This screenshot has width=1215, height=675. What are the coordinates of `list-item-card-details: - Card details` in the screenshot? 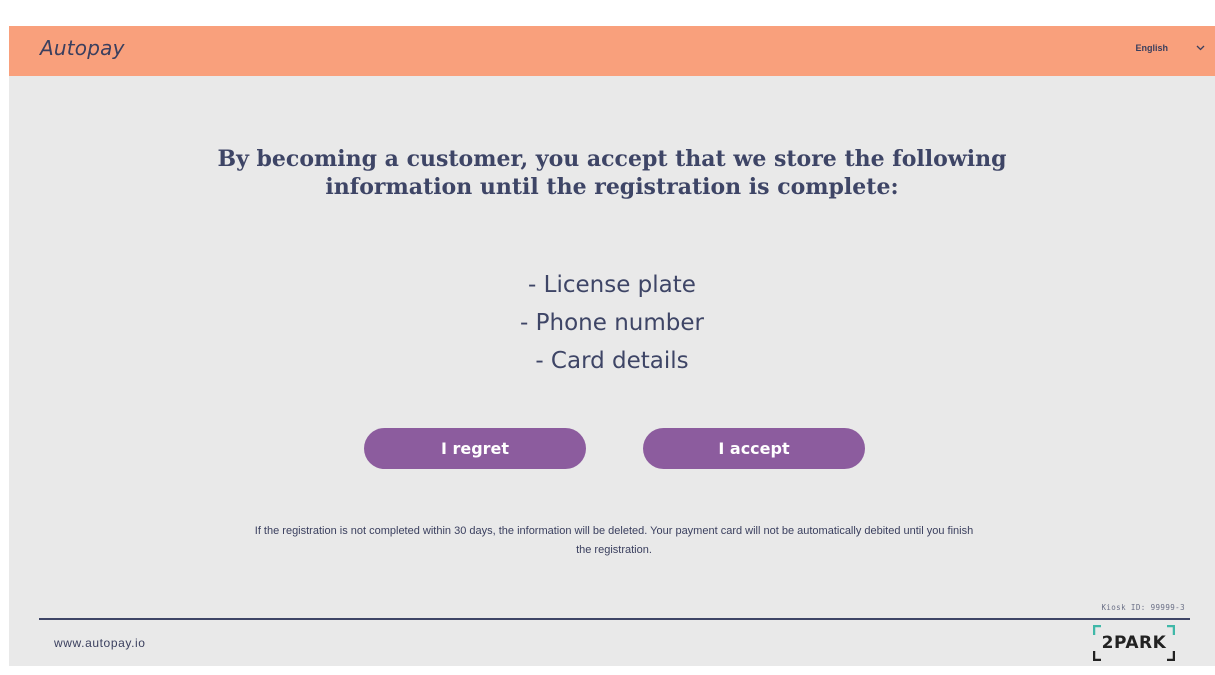 It's located at (612, 361).